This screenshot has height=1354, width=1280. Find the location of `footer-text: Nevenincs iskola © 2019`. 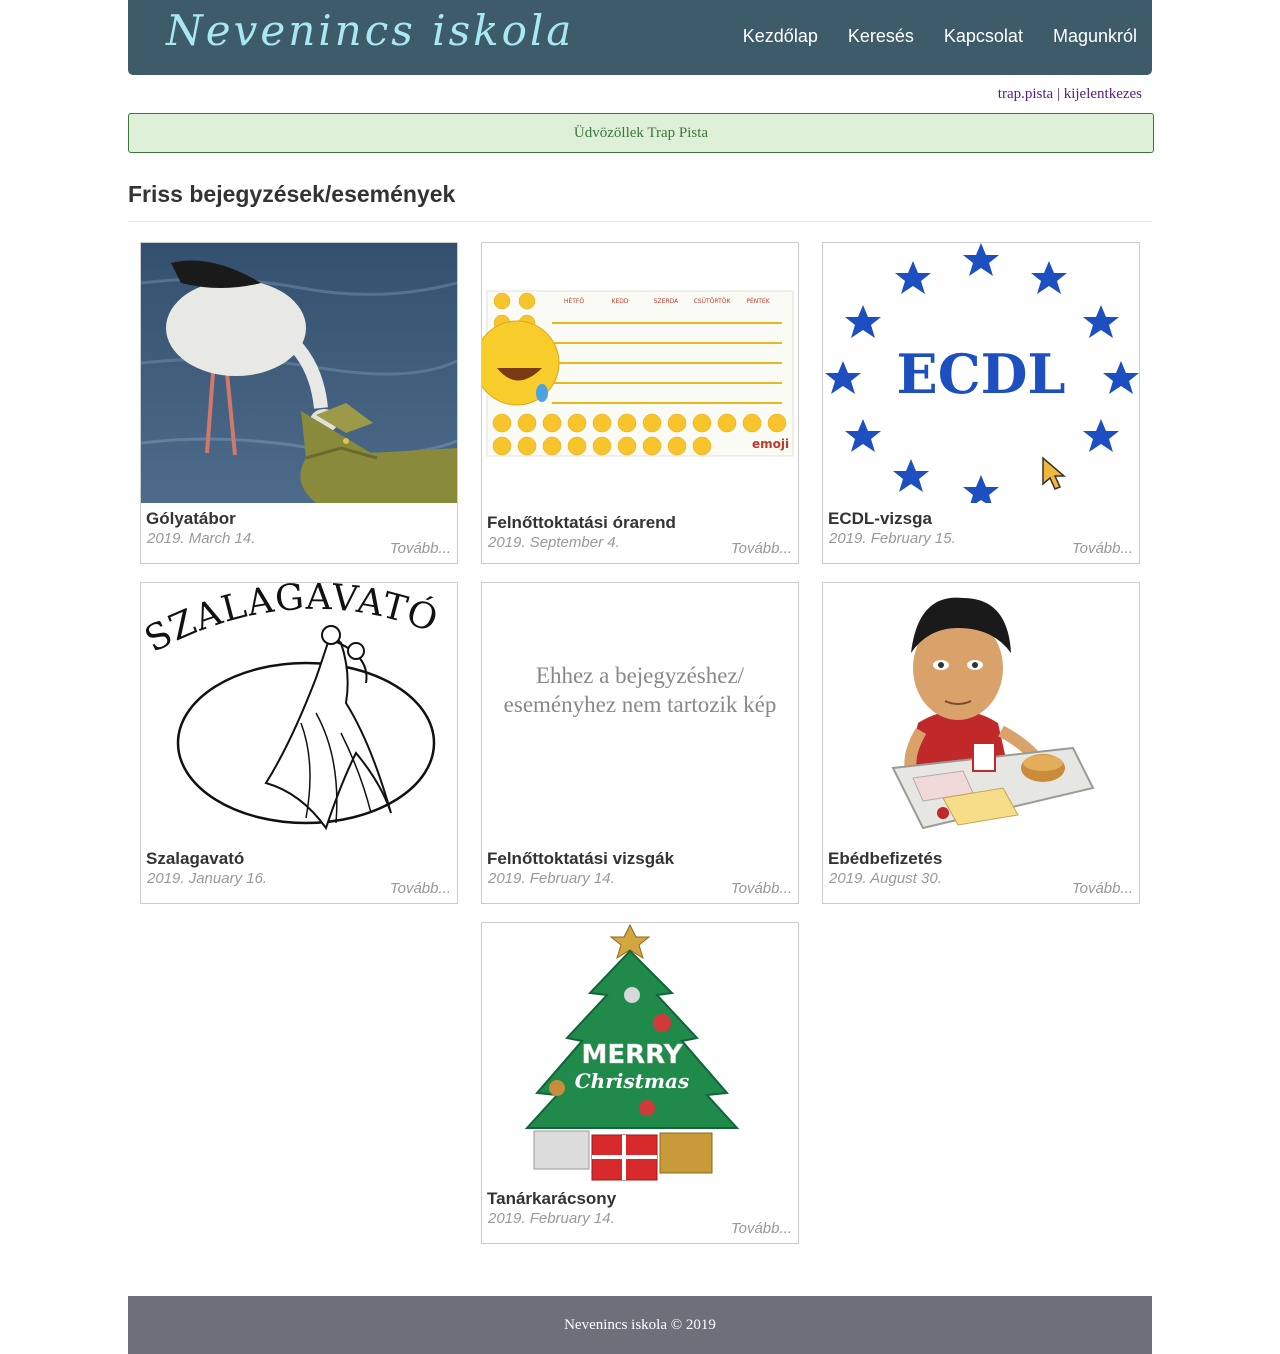

footer-text: Nevenincs iskola © 2019 is located at coordinates (640, 1324).